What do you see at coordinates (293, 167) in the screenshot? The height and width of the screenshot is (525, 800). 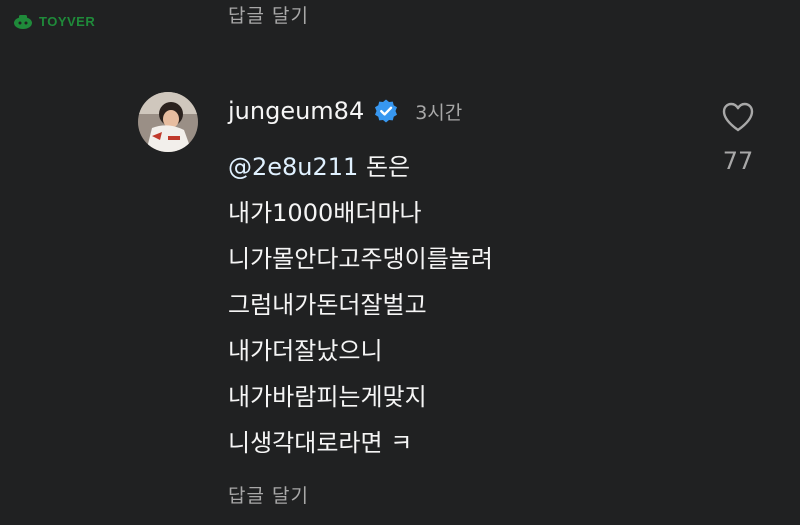 I see `mention-link: @2e8u211` at bounding box center [293, 167].